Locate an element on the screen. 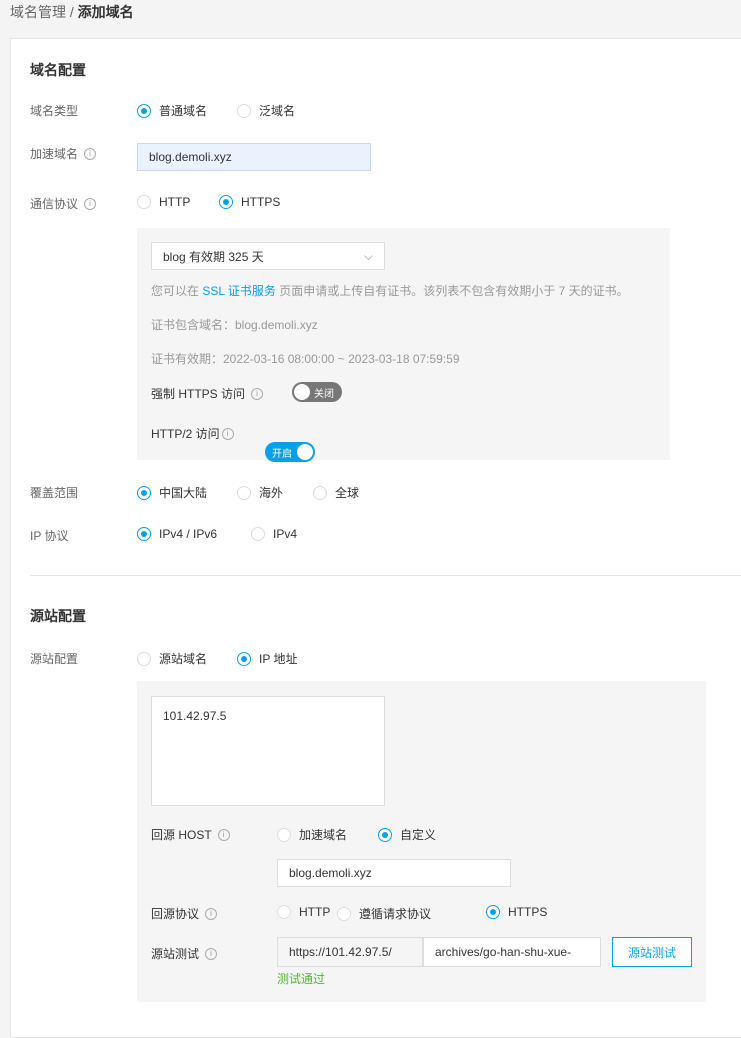 This screenshot has height=1038, width=741. radio-https: HTTPS is located at coordinates (249, 202).